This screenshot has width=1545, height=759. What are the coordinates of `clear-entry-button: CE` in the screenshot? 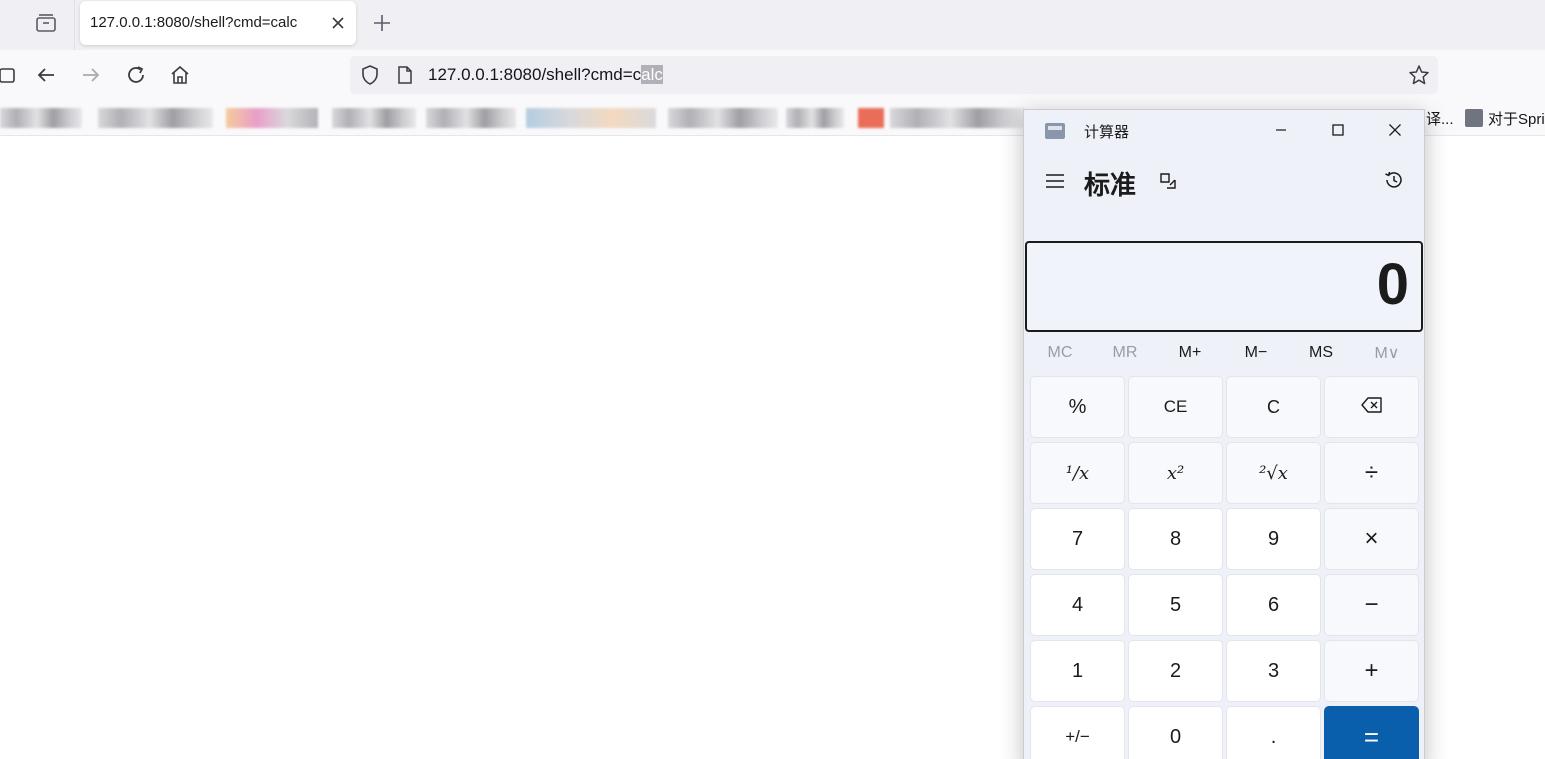 It's located at (1175, 407).